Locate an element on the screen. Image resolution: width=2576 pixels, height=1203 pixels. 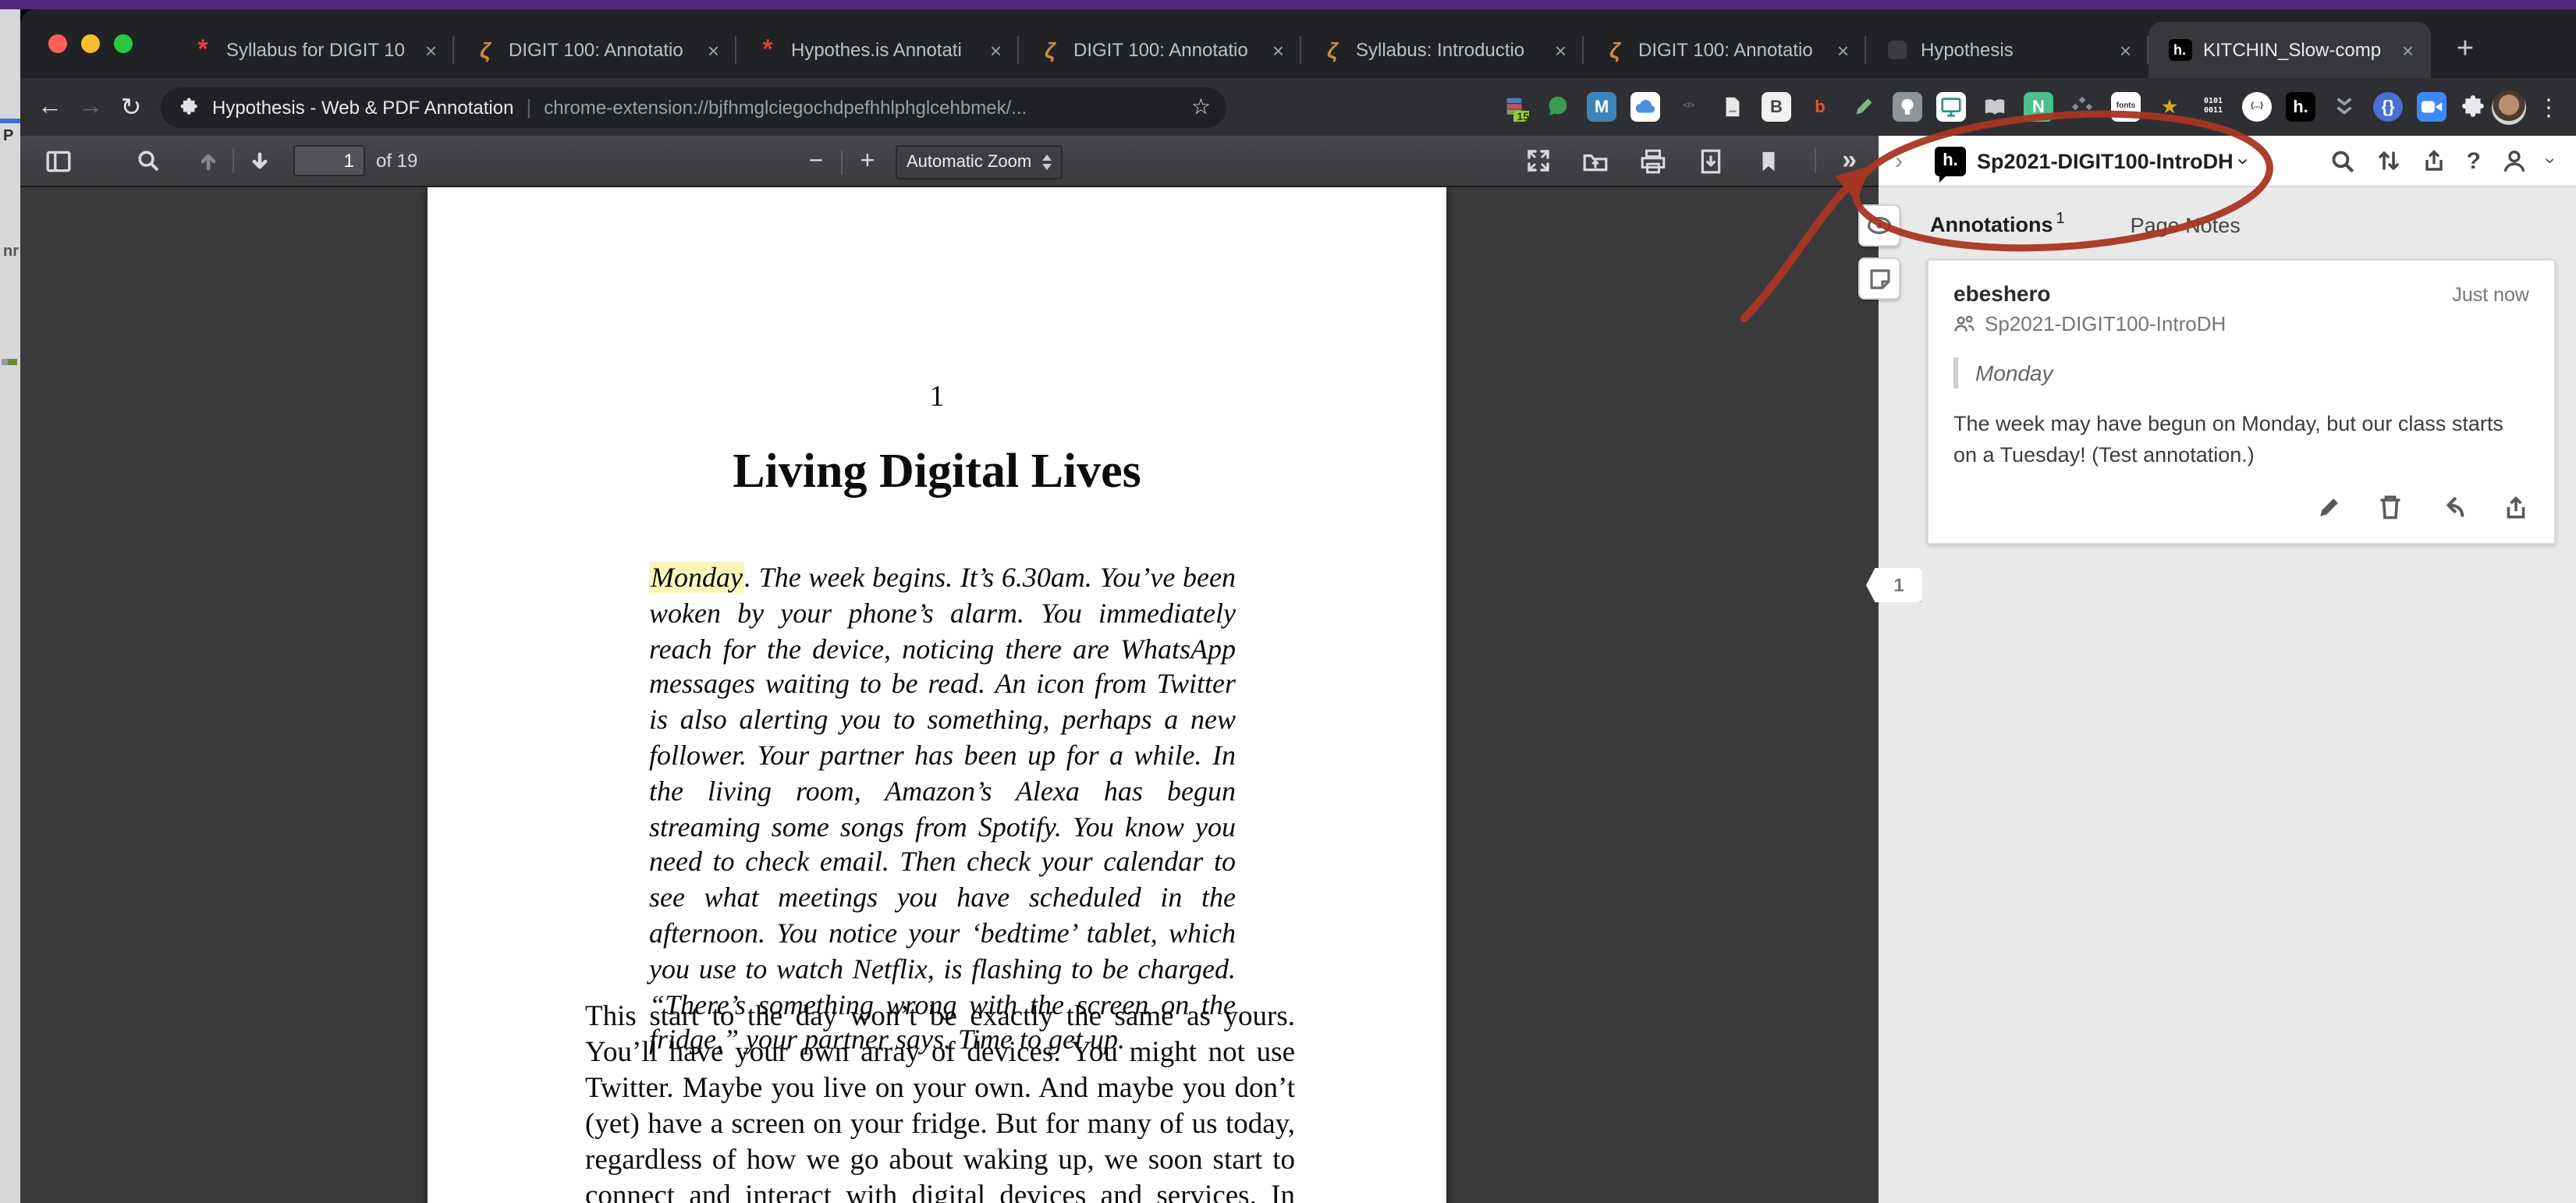
book-stack-extension-icon: 15 is located at coordinates (1514, 107).